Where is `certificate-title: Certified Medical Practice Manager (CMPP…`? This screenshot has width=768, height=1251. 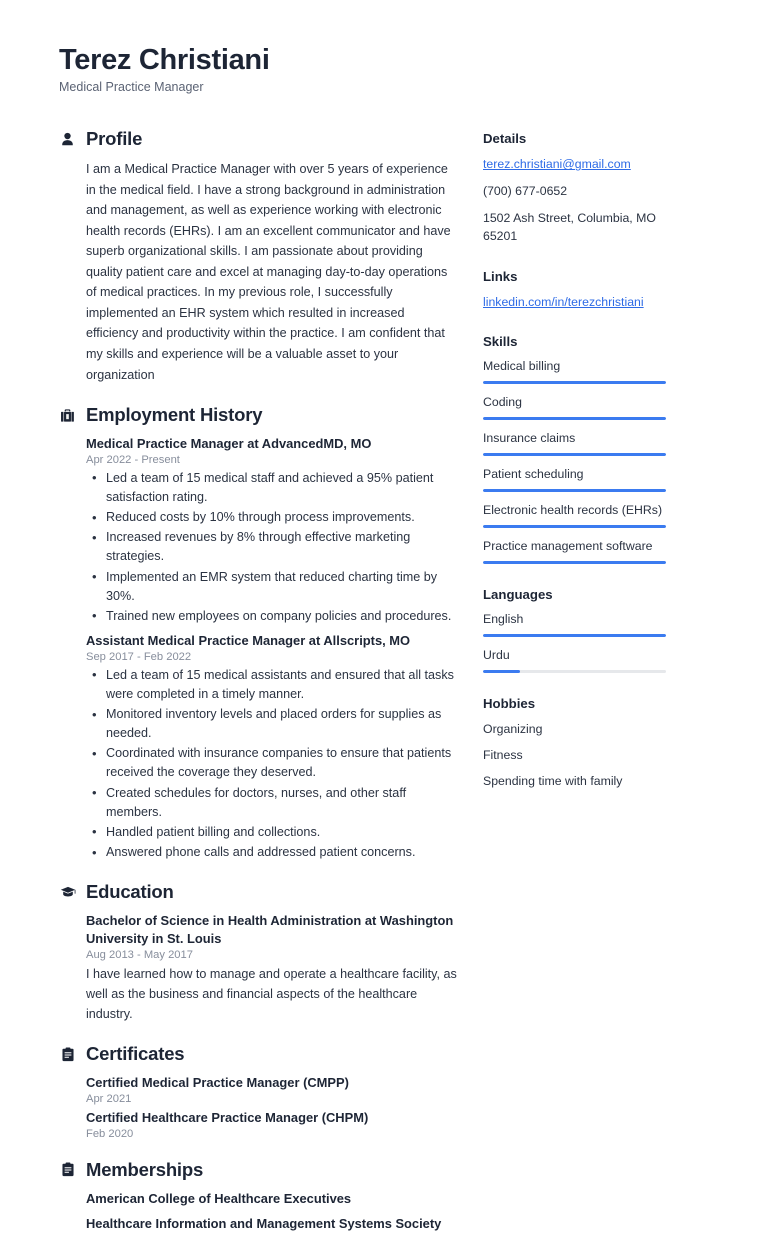 certificate-title: Certified Medical Practice Manager (CMPP… is located at coordinates (217, 1083).